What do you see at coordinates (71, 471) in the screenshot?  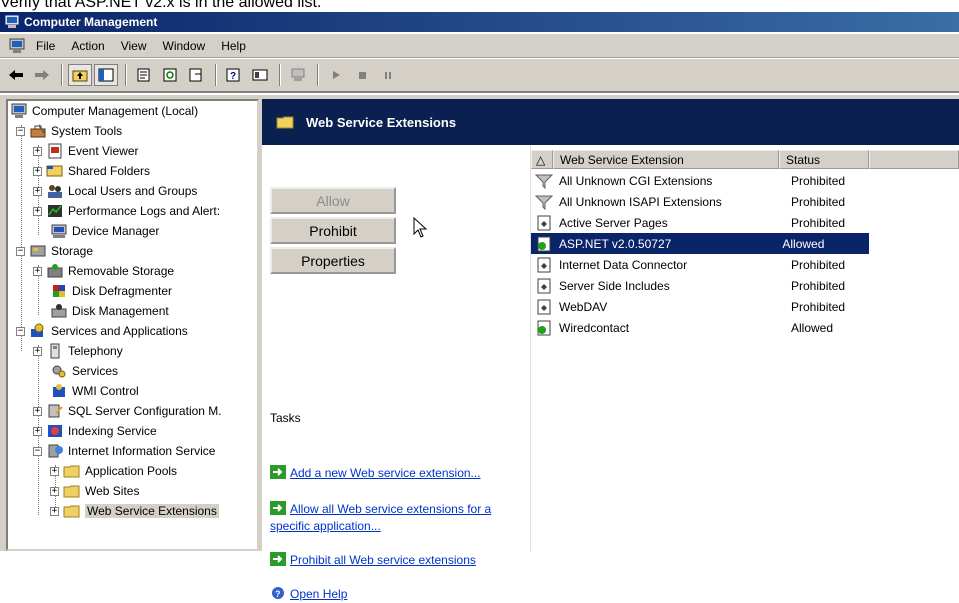 I see `folder-icon` at bounding box center [71, 471].